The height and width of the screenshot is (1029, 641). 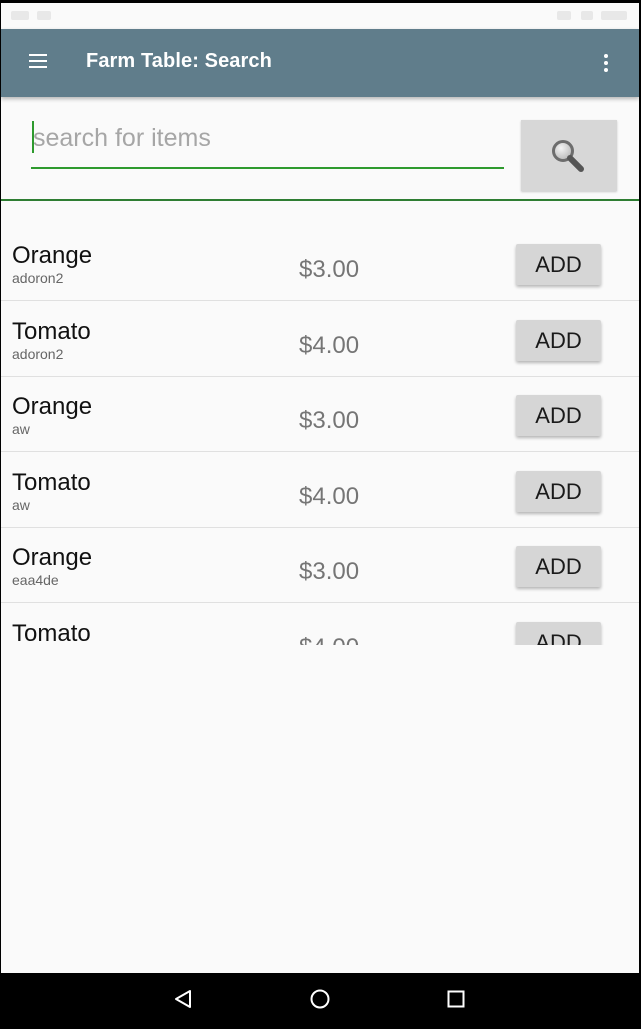 I want to click on home-circle-icon, so click(x=320, y=999).